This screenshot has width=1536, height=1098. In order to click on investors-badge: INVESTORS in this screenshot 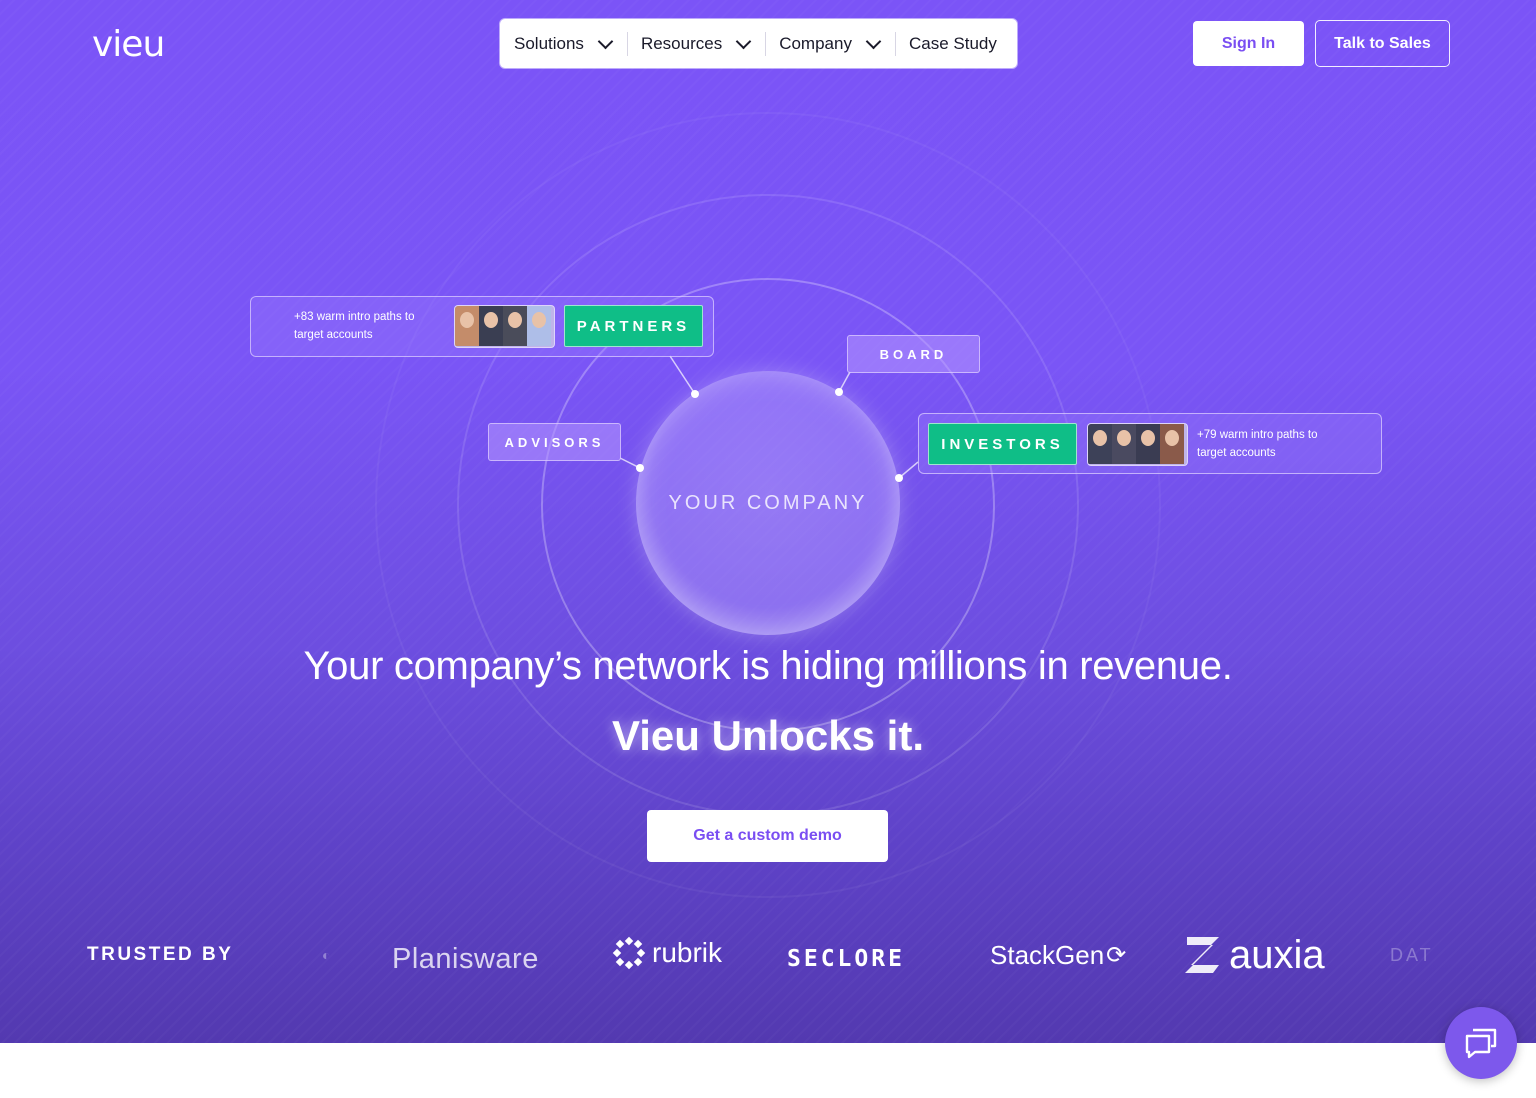, I will do `click(1002, 444)`.